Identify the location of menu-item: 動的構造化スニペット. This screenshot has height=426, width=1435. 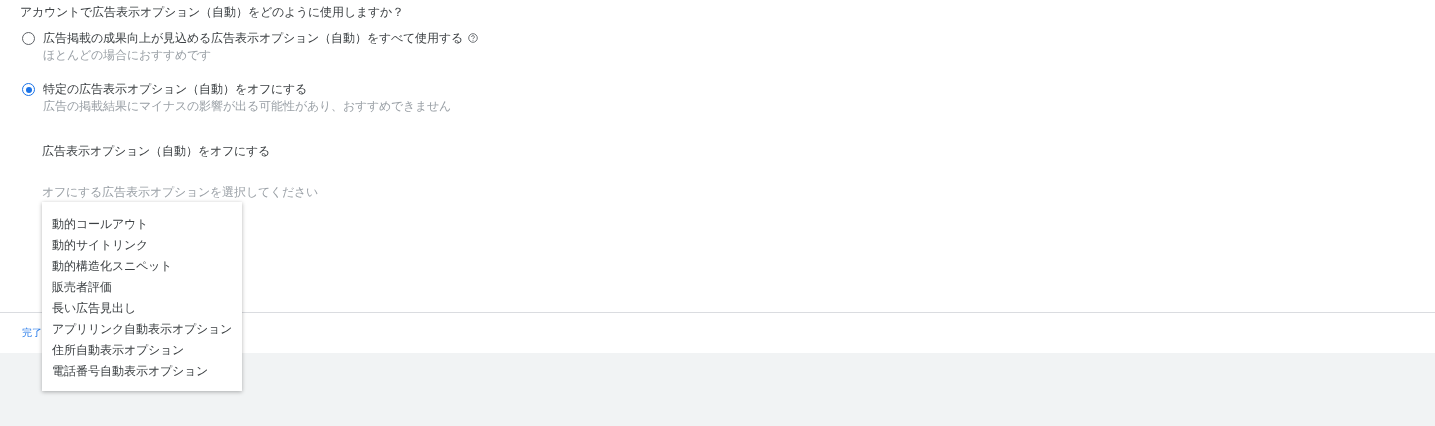
(142, 266).